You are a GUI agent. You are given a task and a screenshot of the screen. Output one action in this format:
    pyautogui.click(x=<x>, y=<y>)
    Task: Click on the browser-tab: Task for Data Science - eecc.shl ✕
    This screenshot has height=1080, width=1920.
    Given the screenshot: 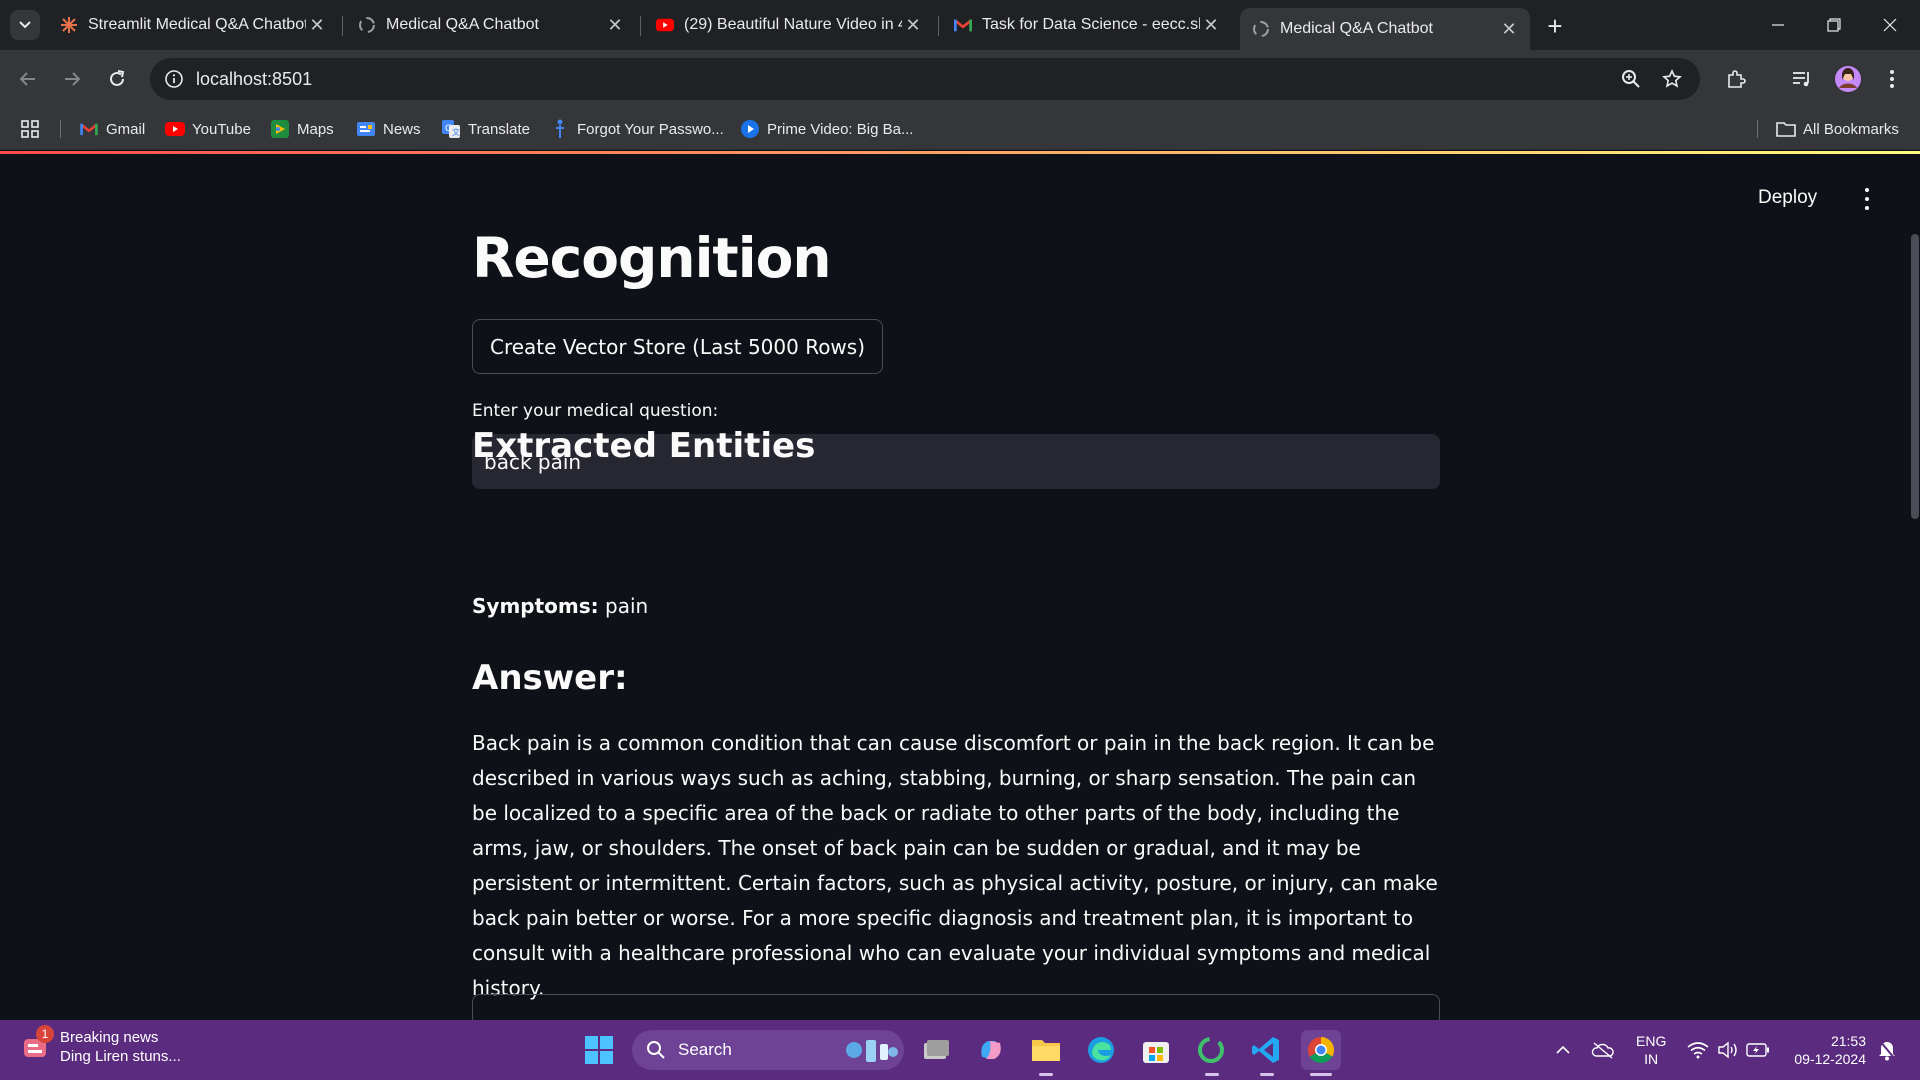 What is the action you would take?
    pyautogui.click(x=1087, y=25)
    